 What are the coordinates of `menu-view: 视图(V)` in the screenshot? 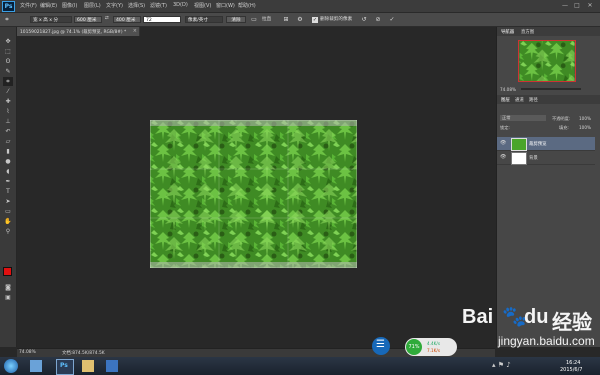 It's located at (202, 5).